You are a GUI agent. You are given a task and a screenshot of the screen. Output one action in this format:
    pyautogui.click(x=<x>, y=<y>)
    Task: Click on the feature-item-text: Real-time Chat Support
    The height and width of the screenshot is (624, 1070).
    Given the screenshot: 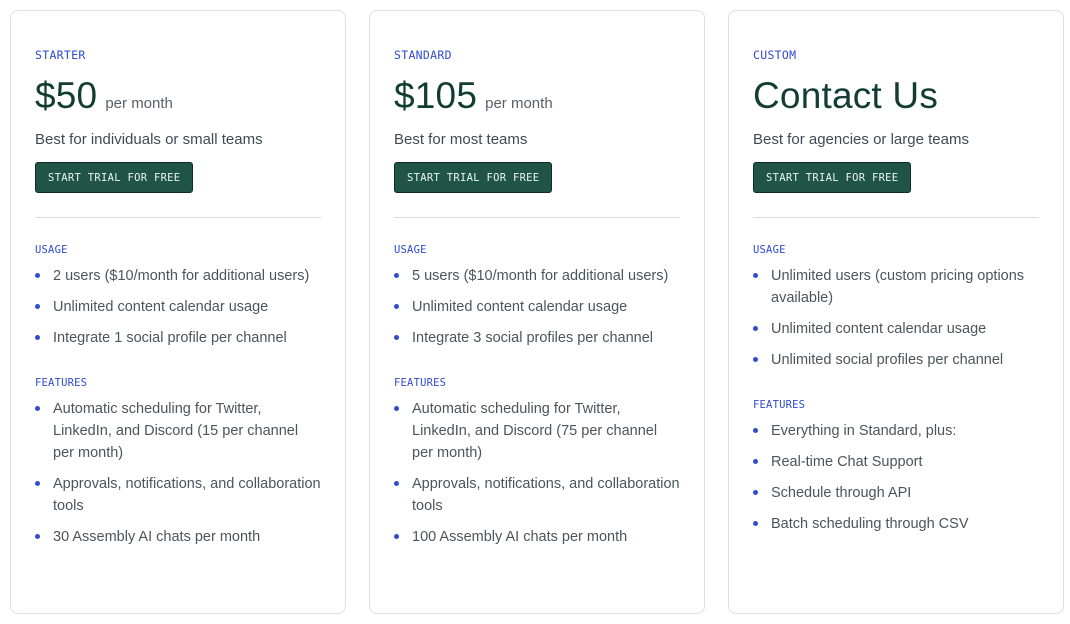 What is the action you would take?
    pyautogui.click(x=847, y=462)
    